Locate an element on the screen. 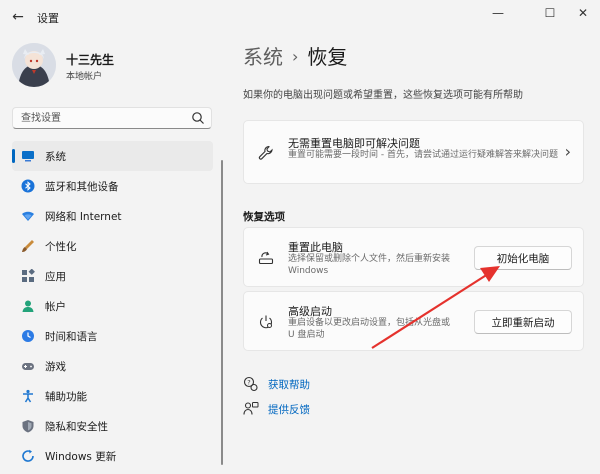 The height and width of the screenshot is (474, 600). maximize-button: ☐ is located at coordinates (550, 13).